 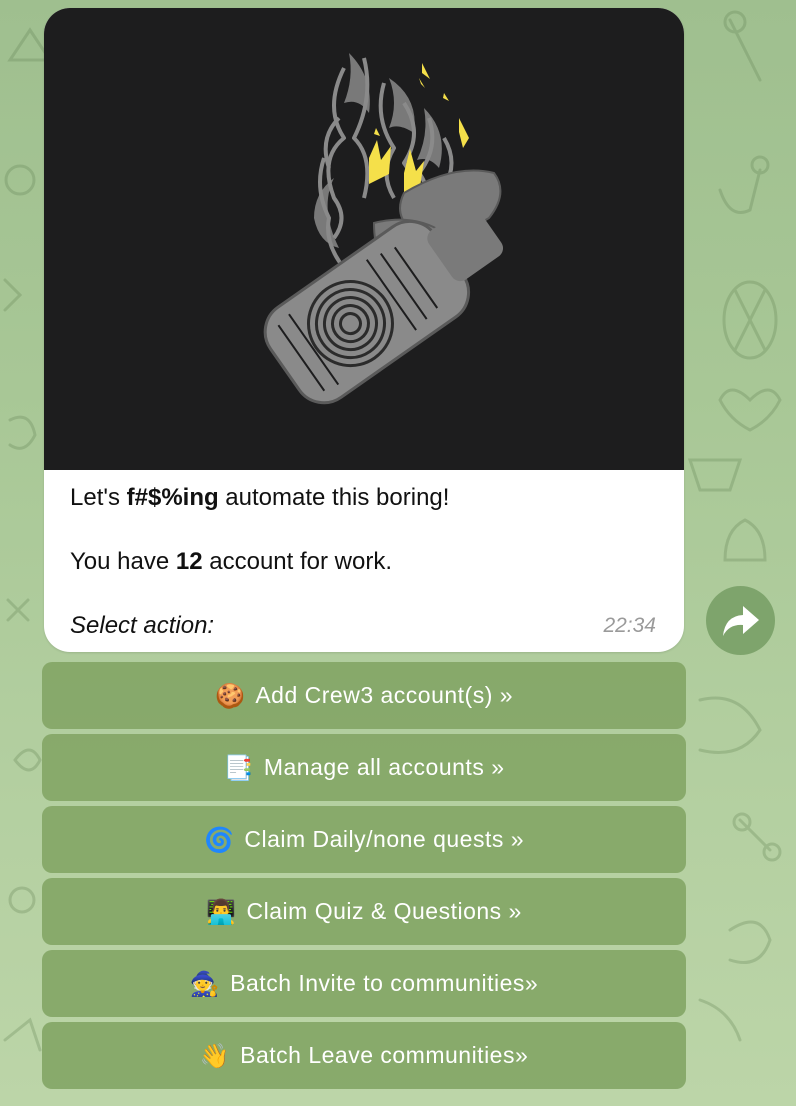 I want to click on button-label: Batch Invite to communities», so click(x=384, y=983).